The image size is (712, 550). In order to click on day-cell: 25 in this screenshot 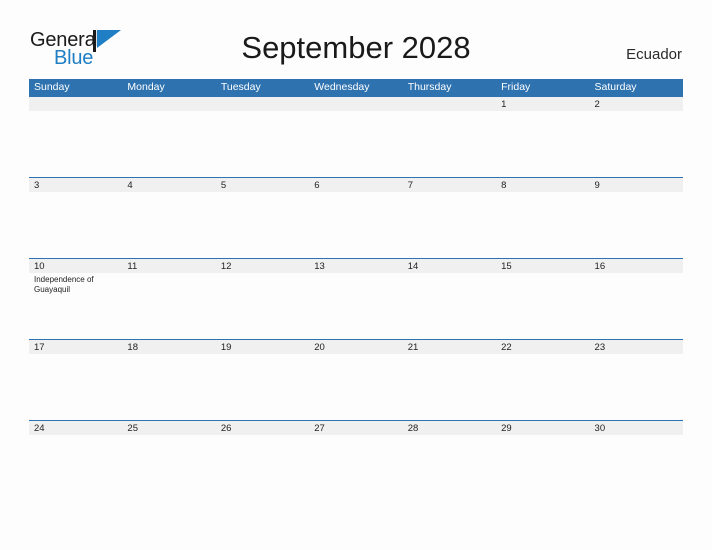, I will do `click(168, 461)`.